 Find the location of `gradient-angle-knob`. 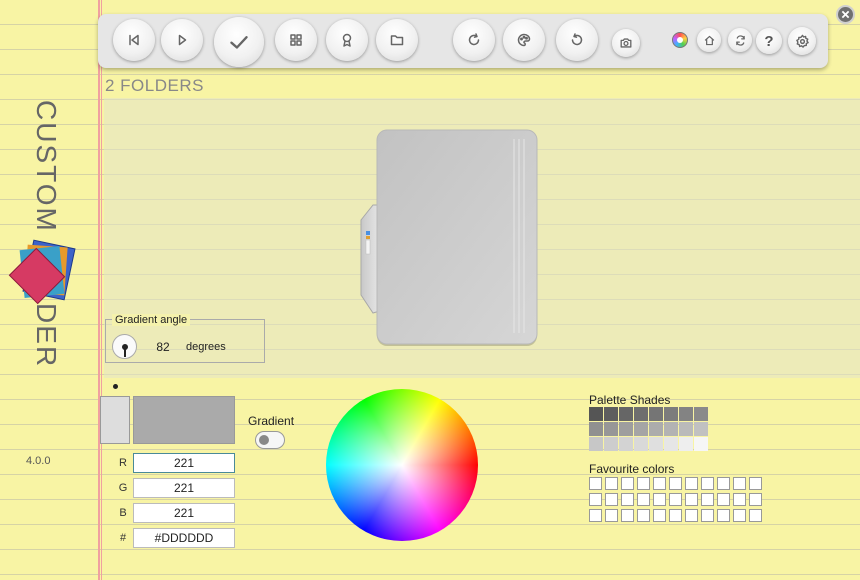

gradient-angle-knob is located at coordinates (124, 346).